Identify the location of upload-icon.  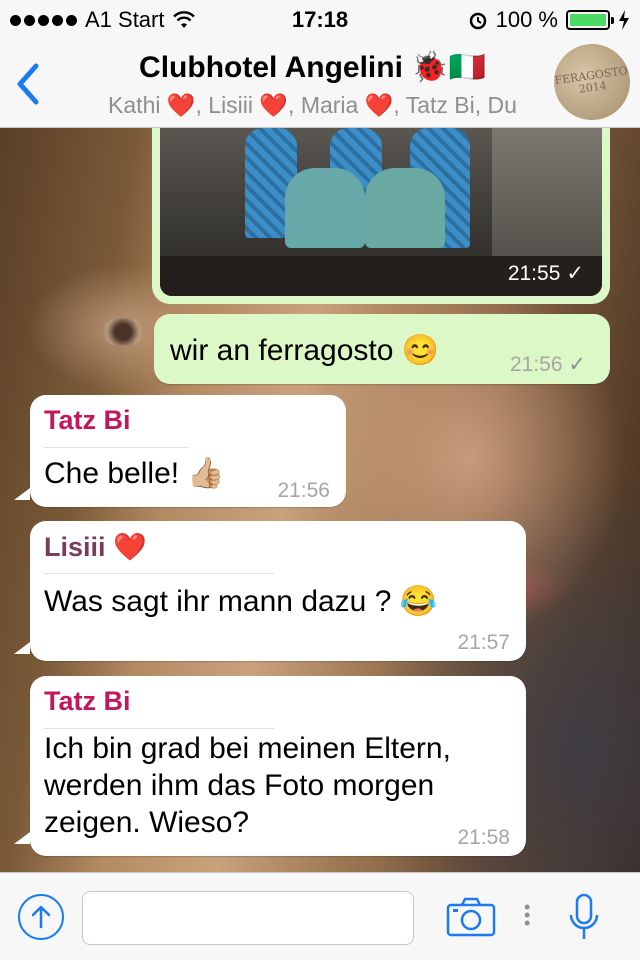
(41, 917).